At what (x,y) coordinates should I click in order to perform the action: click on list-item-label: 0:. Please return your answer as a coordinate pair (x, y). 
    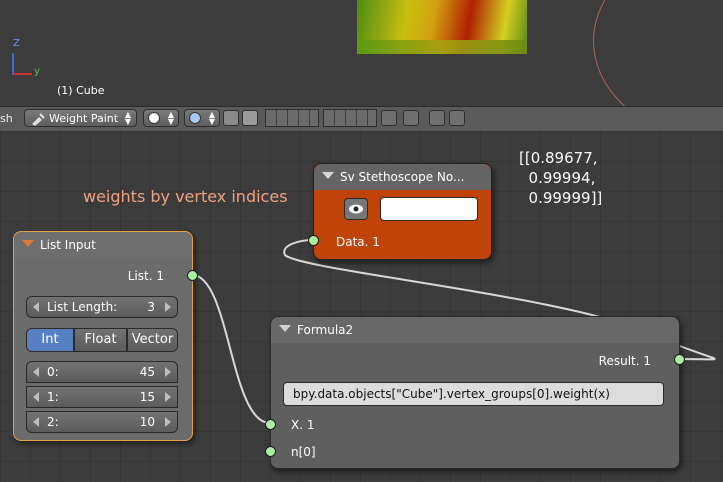
    Looking at the image, I should click on (53, 372).